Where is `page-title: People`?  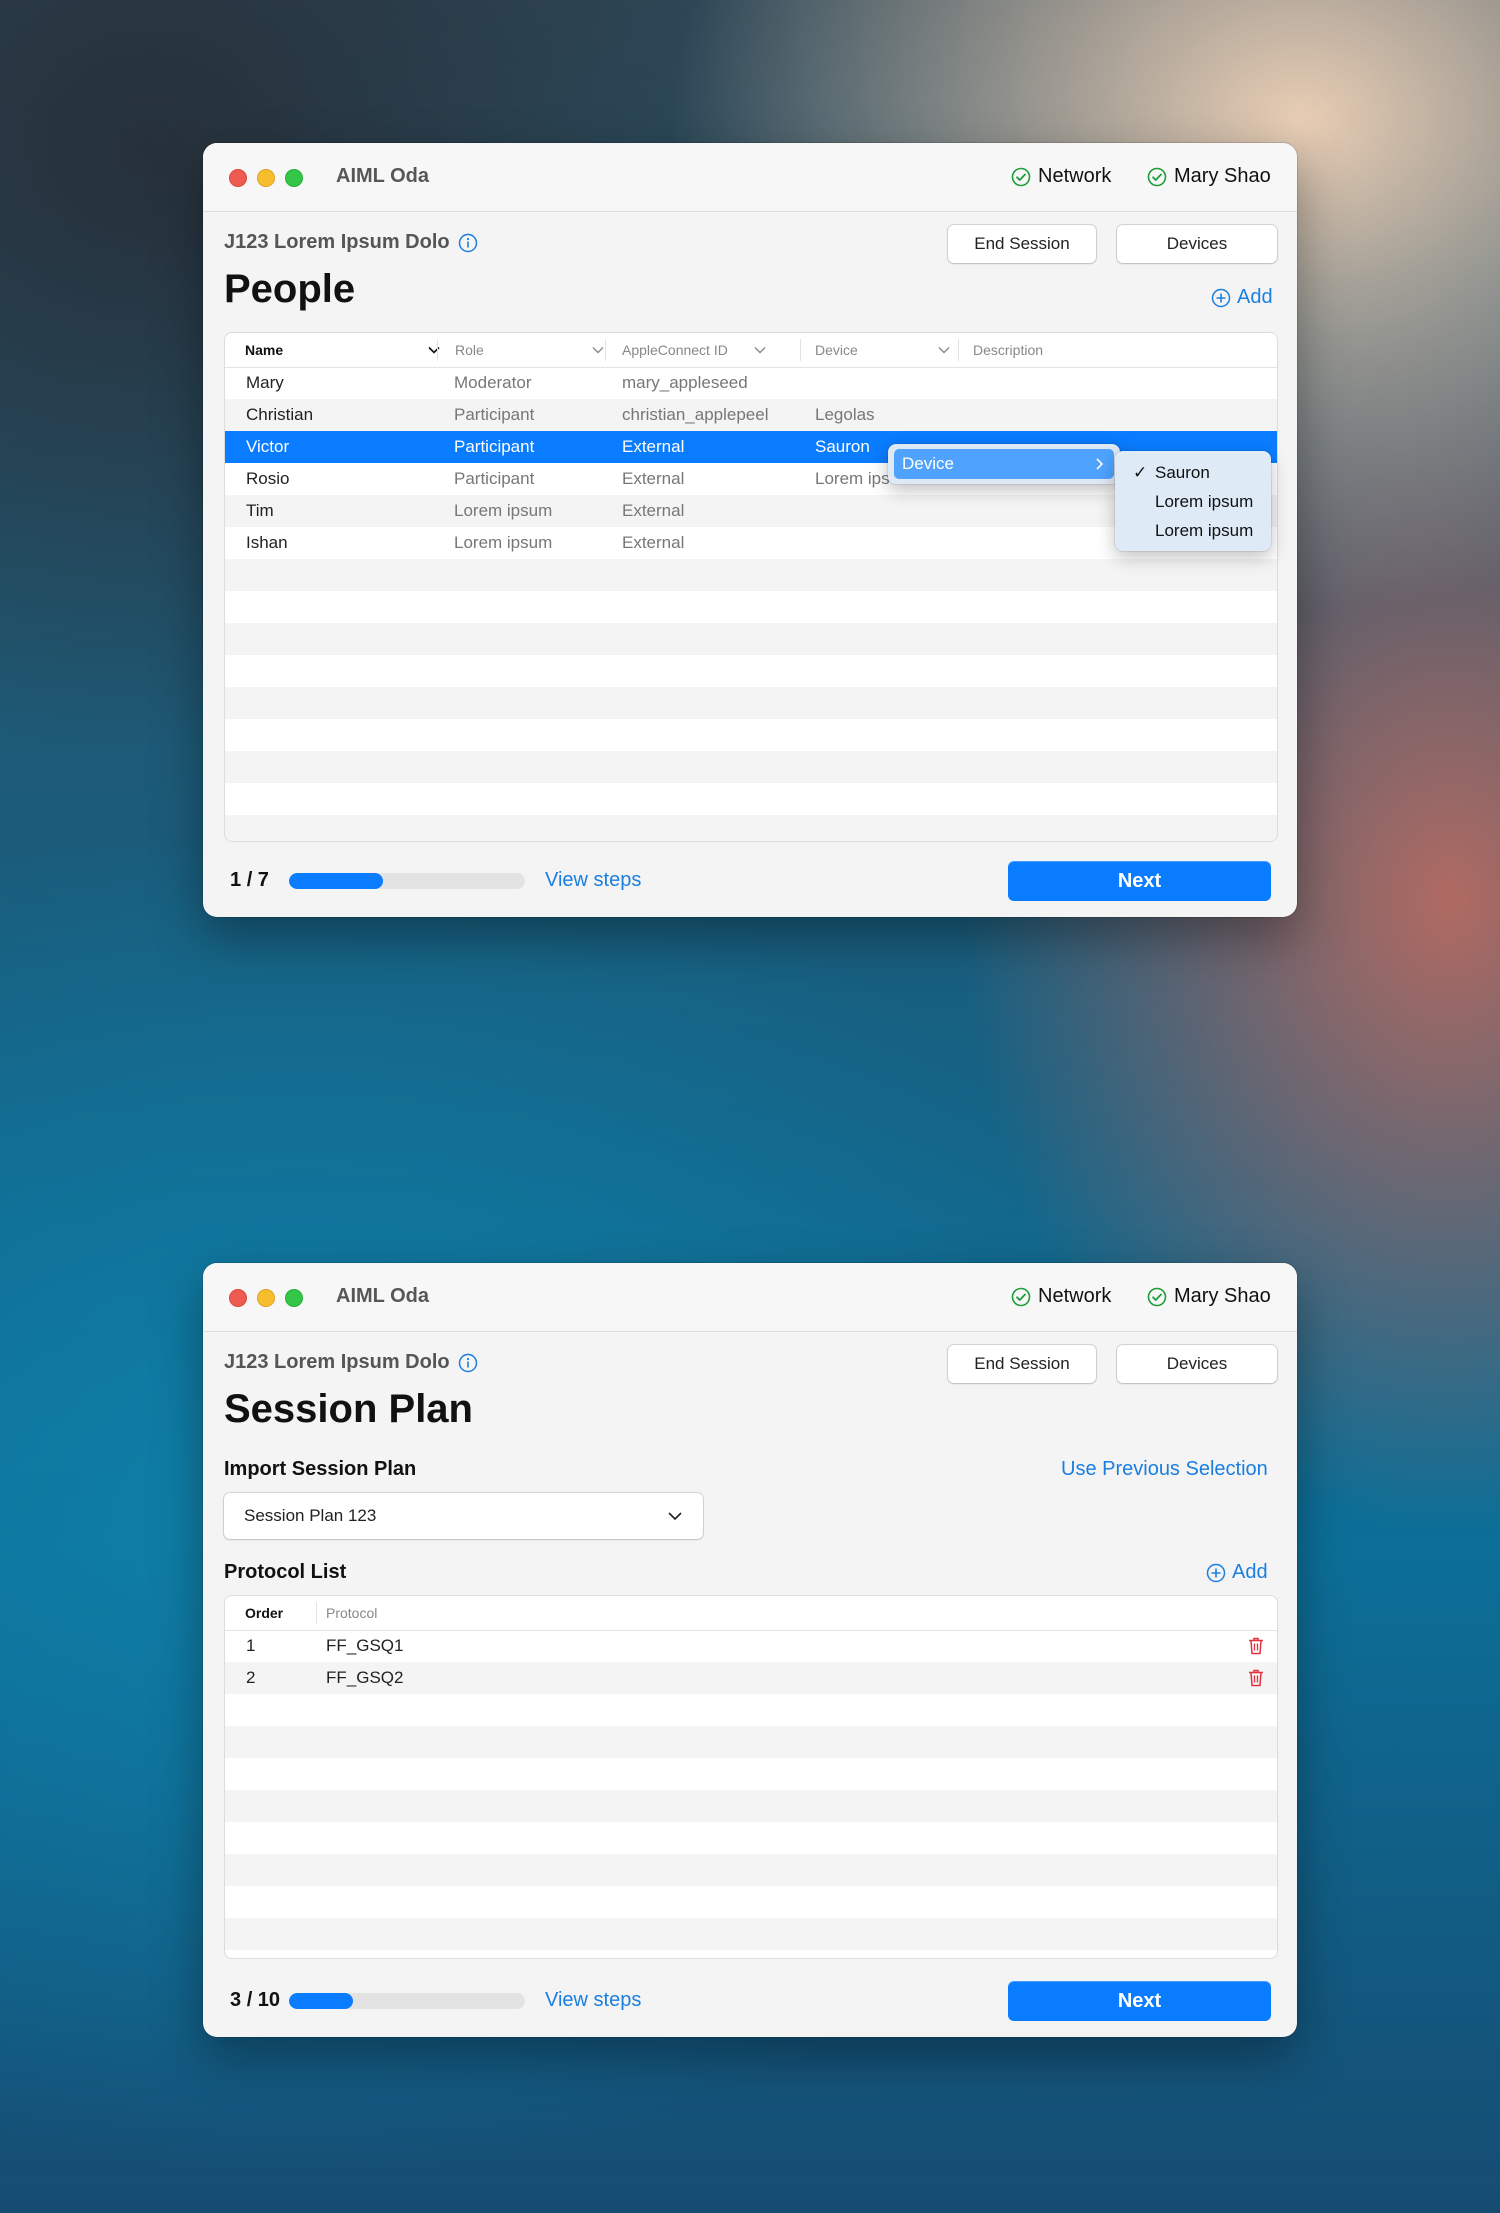
page-title: People is located at coordinates (290, 289).